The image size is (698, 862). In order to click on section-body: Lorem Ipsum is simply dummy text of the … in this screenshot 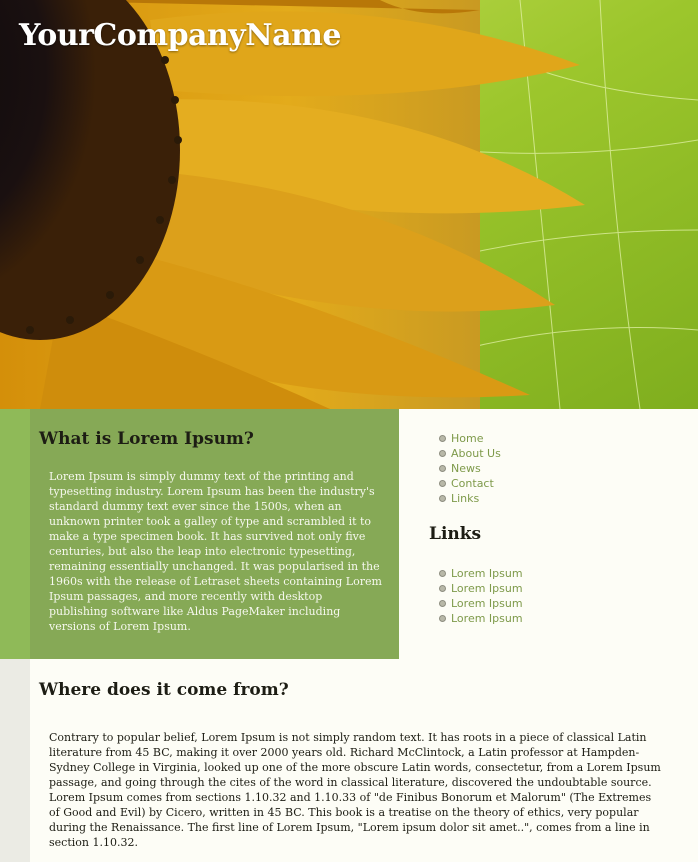, I will do `click(215, 551)`.